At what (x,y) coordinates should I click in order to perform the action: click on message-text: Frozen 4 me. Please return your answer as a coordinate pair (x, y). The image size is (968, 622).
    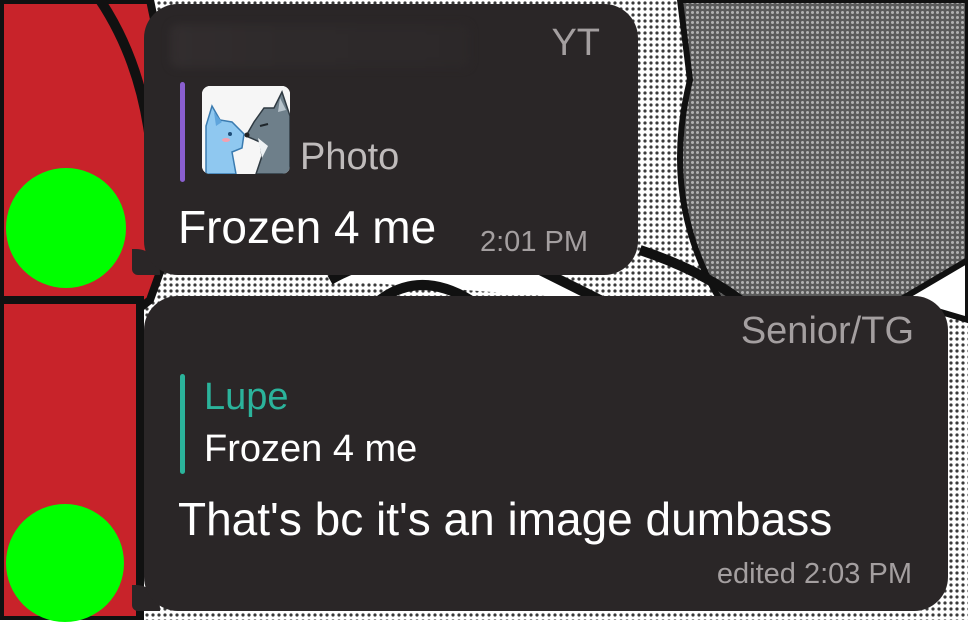
    Looking at the image, I should click on (307, 227).